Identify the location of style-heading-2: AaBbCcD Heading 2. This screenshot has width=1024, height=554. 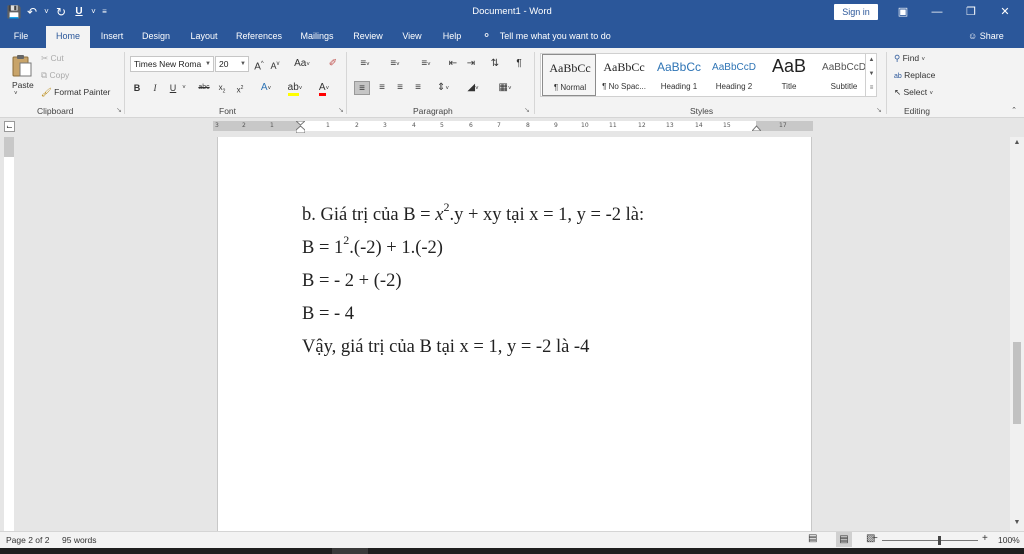
(734, 75).